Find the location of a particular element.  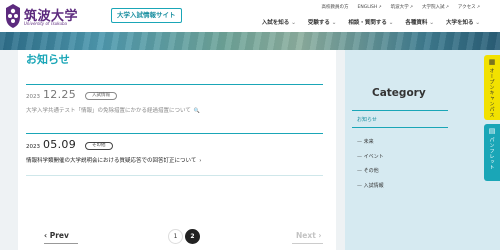

pamphlet-label: パンフレット is located at coordinates (491, 153).